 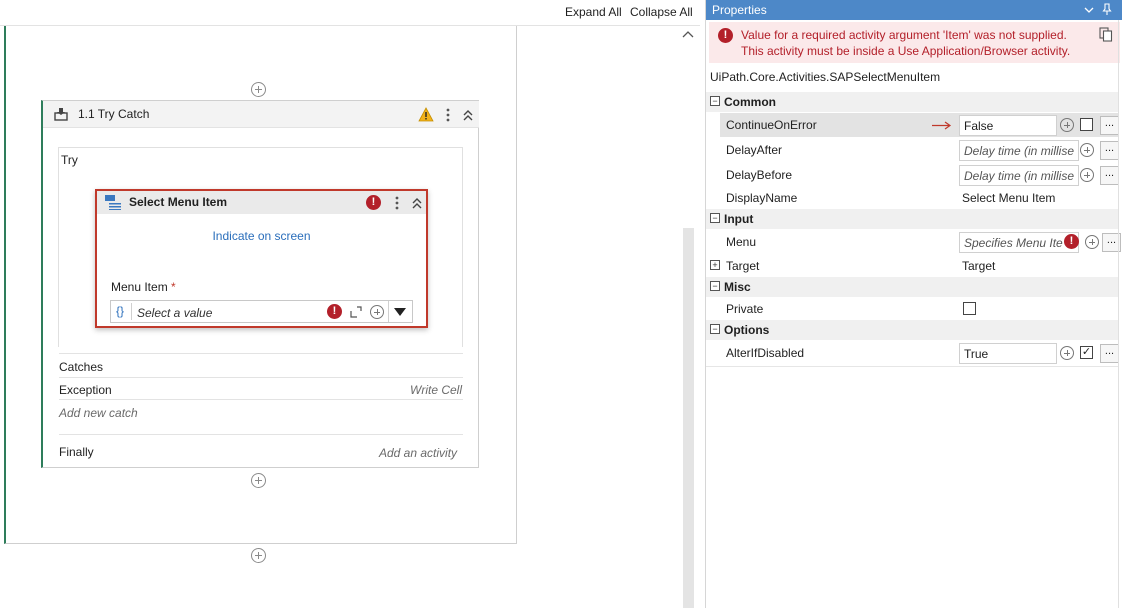 What do you see at coordinates (261, 236) in the screenshot?
I see `indicate-on-screen-link: Indicate on screen` at bounding box center [261, 236].